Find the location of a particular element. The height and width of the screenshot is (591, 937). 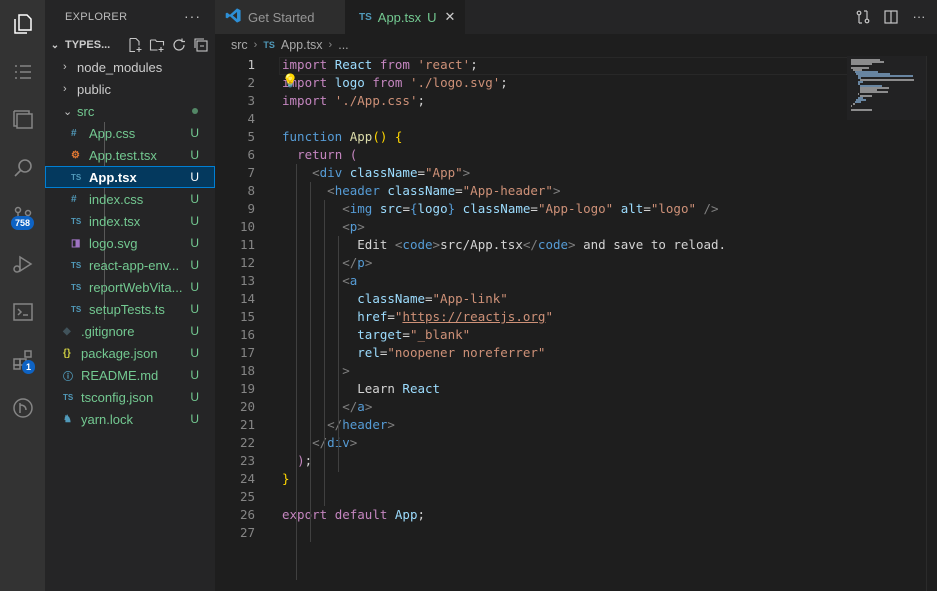

collapse-all-icon is located at coordinates (201, 45).